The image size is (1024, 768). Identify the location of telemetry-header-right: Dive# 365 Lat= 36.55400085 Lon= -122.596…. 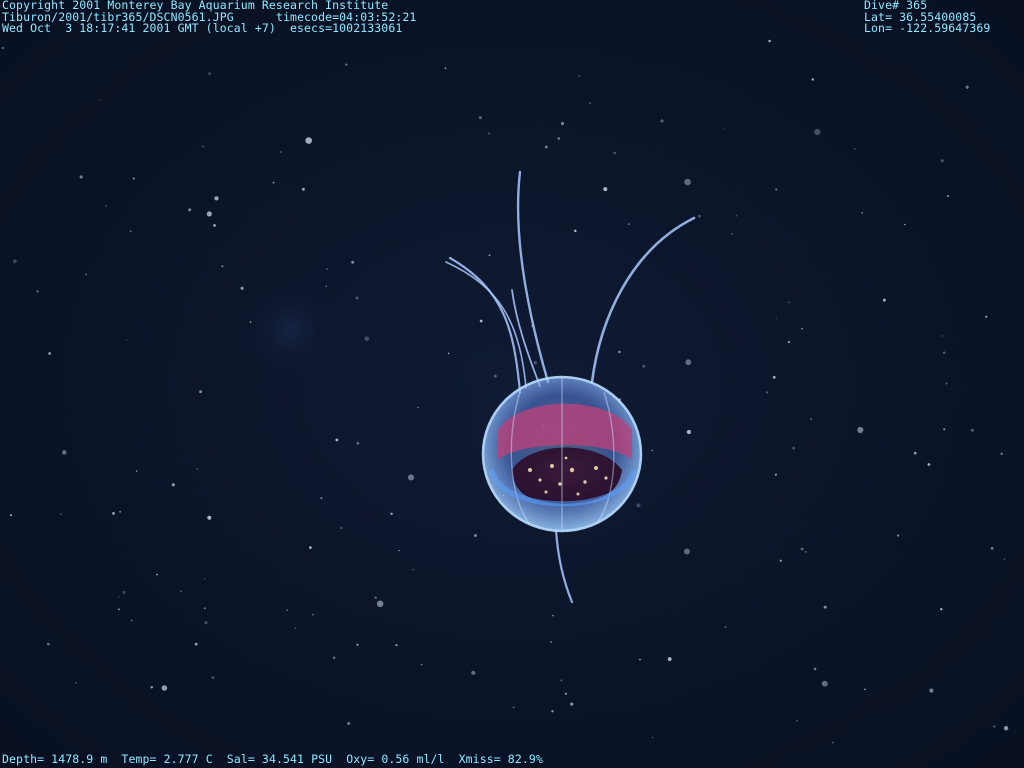
(927, 17).